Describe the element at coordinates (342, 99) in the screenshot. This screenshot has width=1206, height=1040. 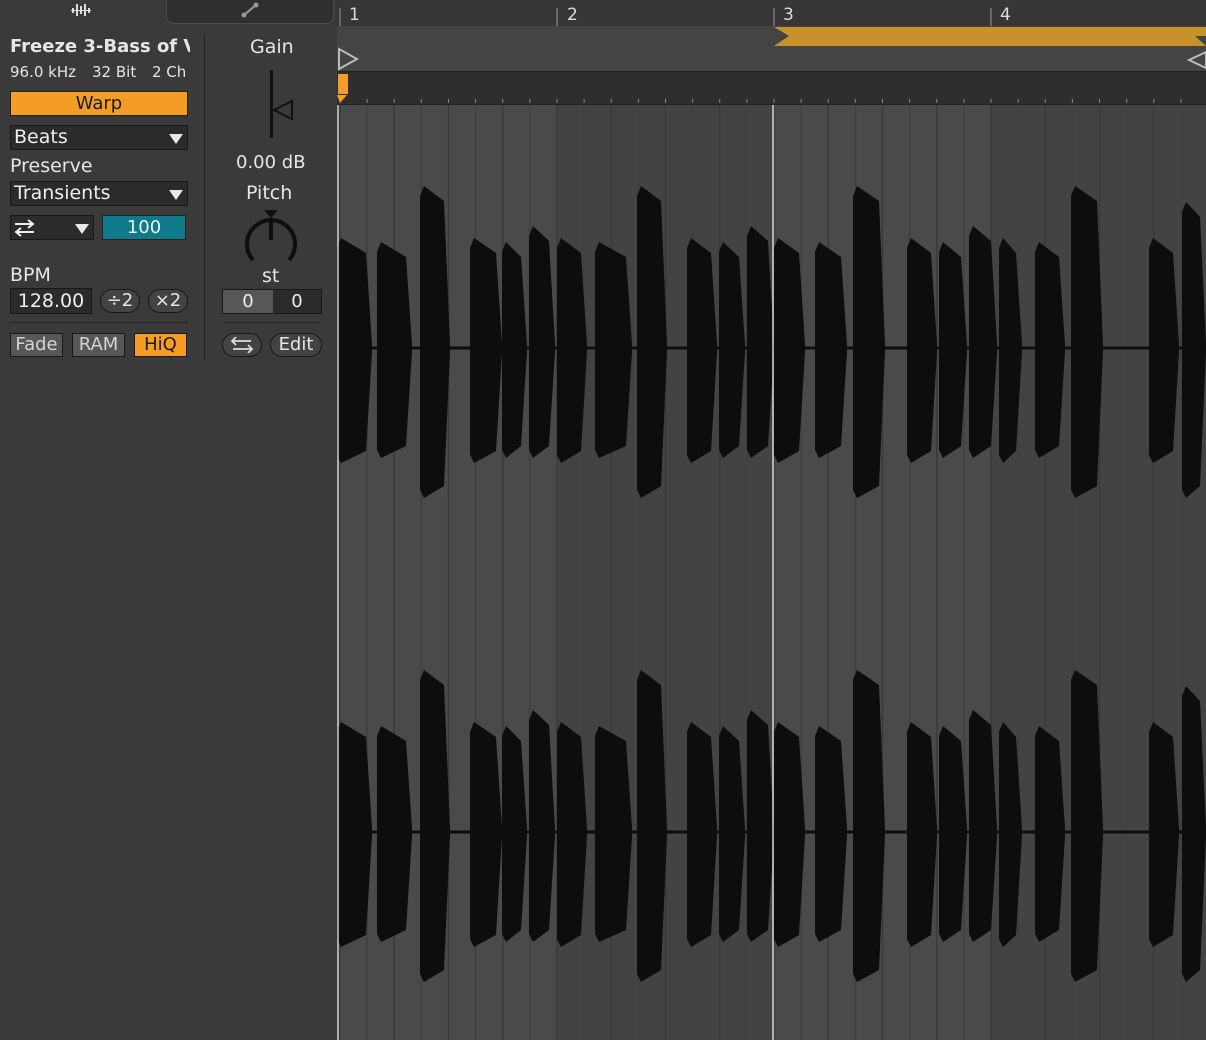
I see `warp-marker-tip` at that location.